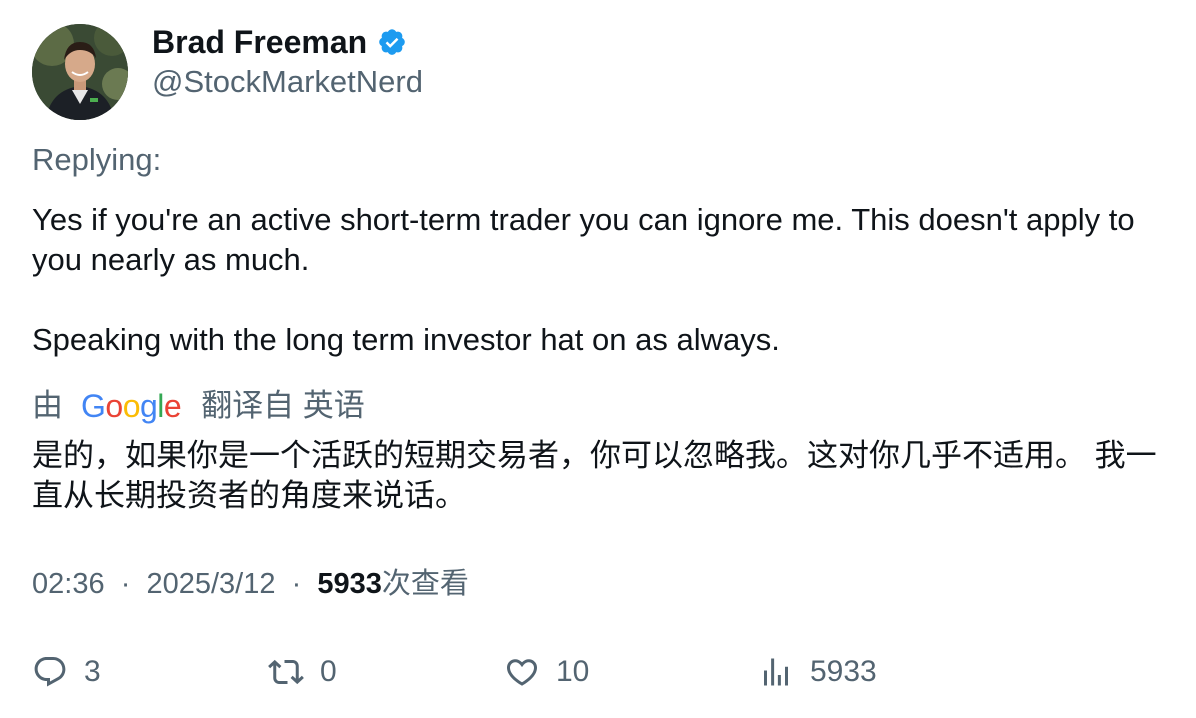  Describe the element at coordinates (776, 672) in the screenshot. I see `analytics-icon` at that location.